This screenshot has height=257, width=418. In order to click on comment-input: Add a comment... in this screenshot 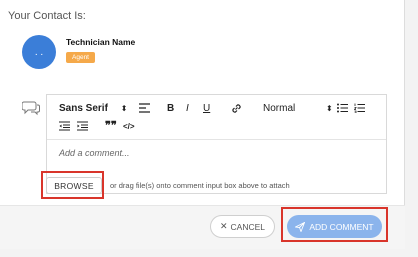, I will do `click(94, 153)`.